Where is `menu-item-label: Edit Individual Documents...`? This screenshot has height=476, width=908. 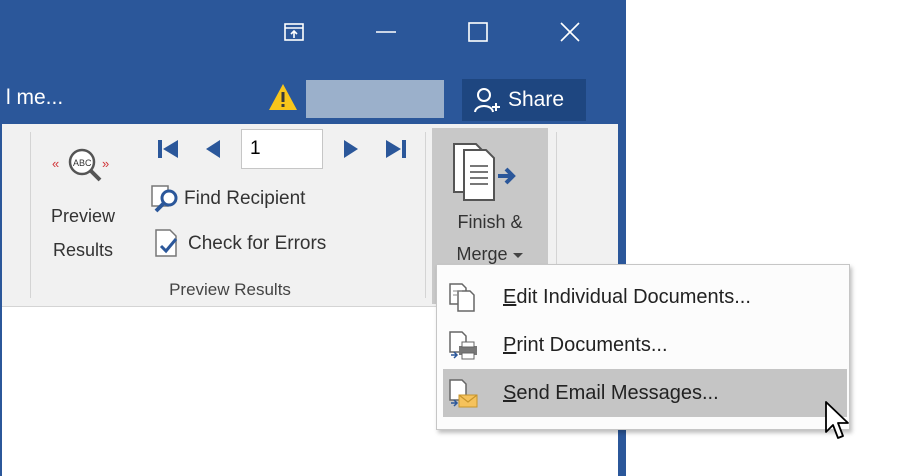 menu-item-label: Edit Individual Documents... is located at coordinates (627, 296).